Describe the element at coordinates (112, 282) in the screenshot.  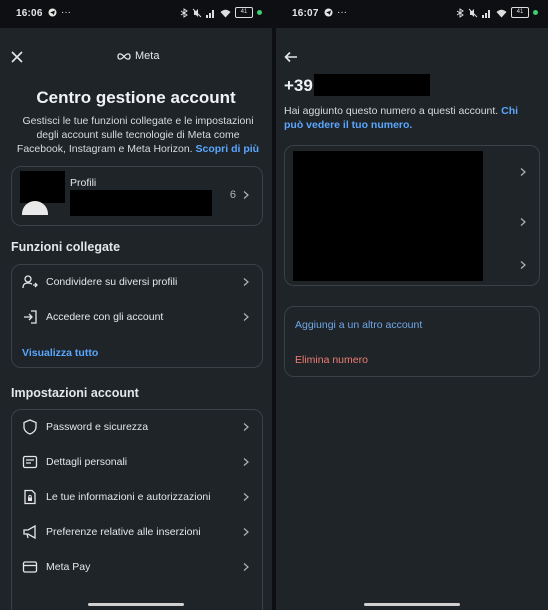
I see `linked-item-label: Condividere su diversi profili` at that location.